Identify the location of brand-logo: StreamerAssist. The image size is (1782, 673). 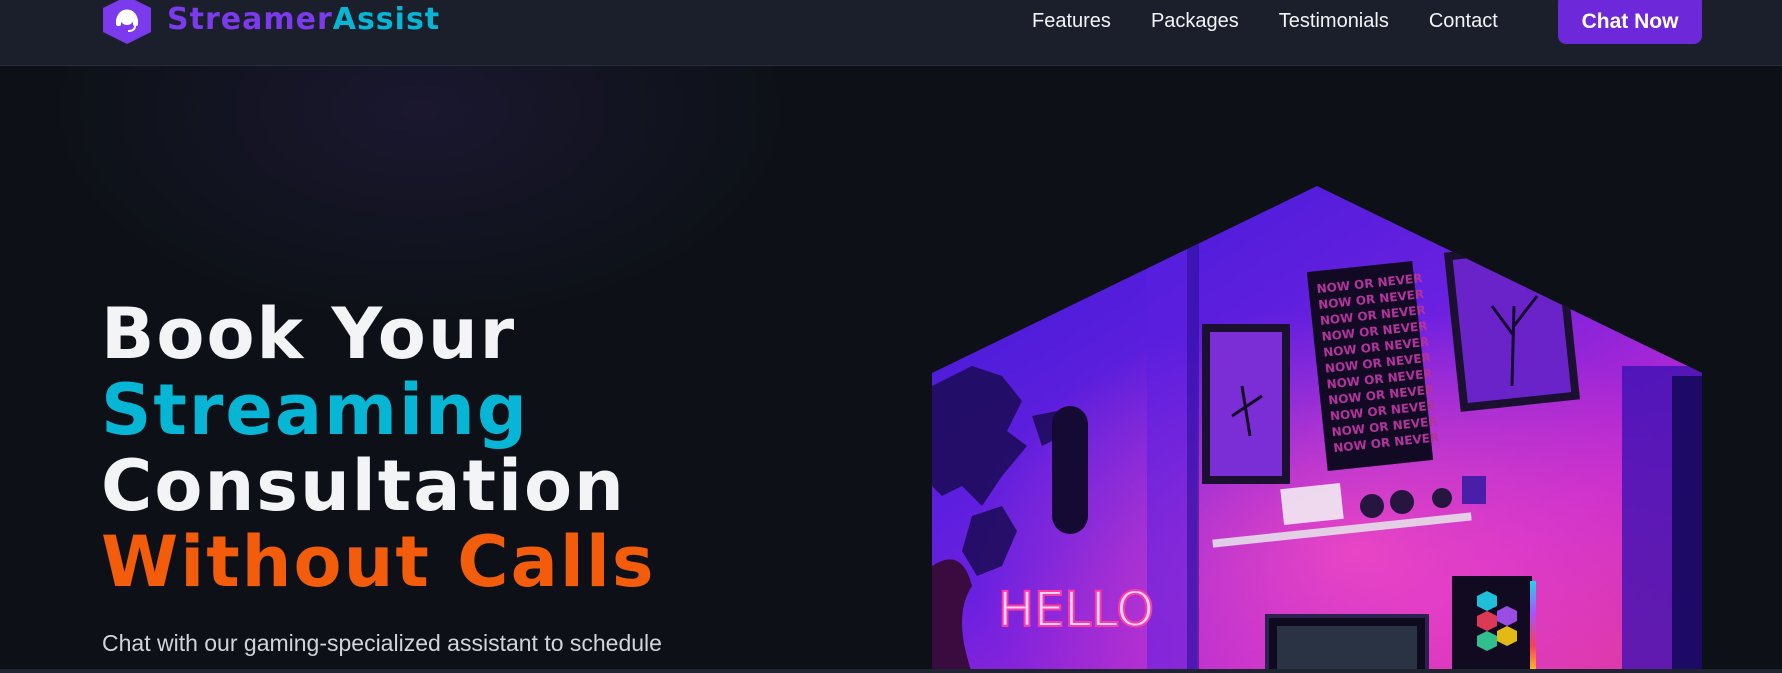
(270, 22).